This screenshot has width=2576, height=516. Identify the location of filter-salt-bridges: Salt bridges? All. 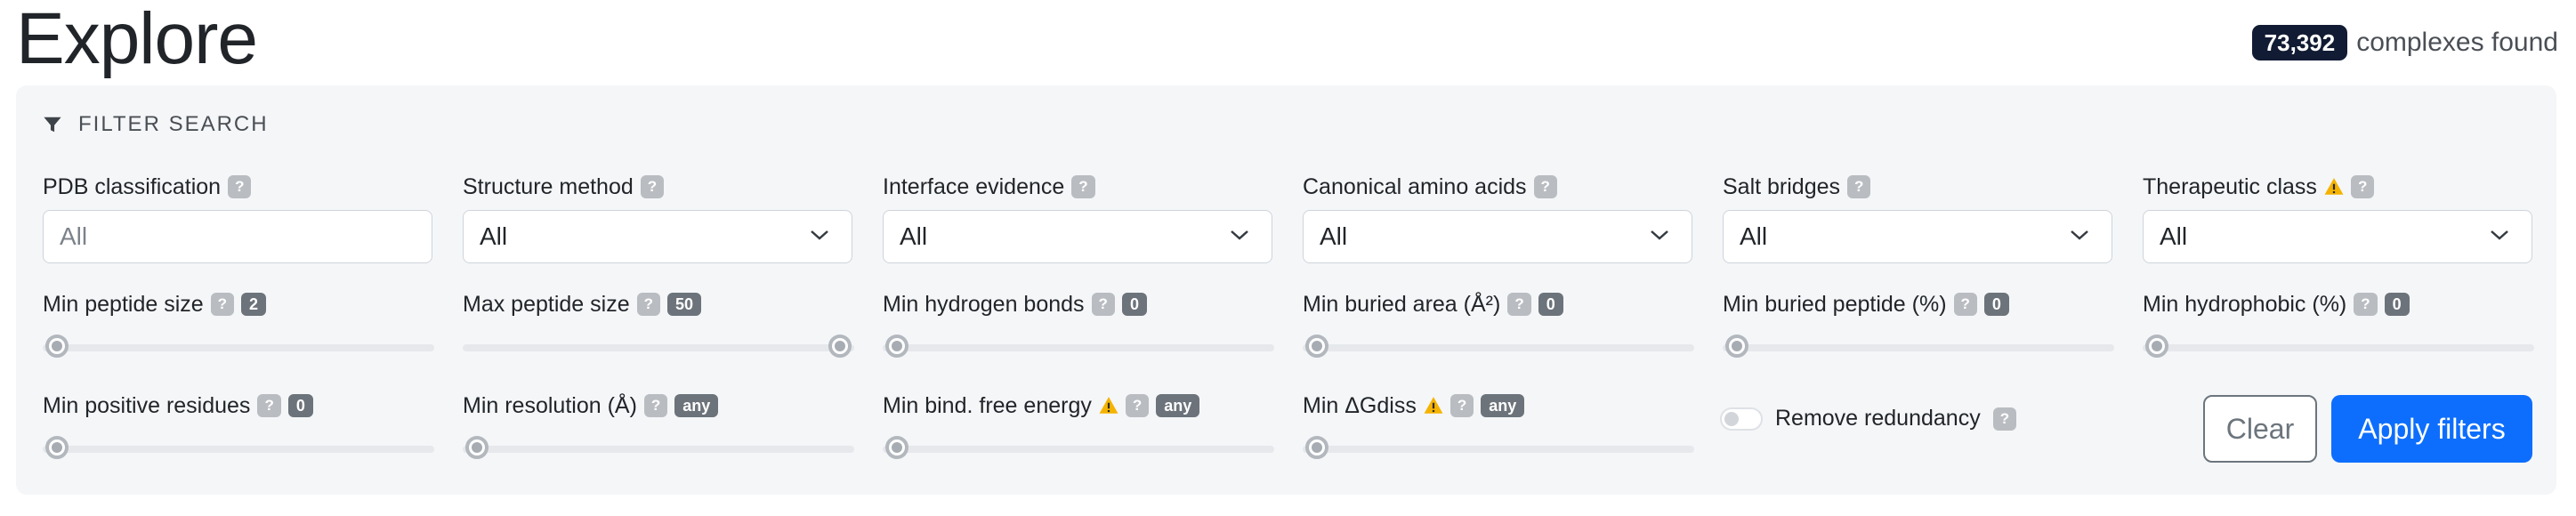
(1918, 217).